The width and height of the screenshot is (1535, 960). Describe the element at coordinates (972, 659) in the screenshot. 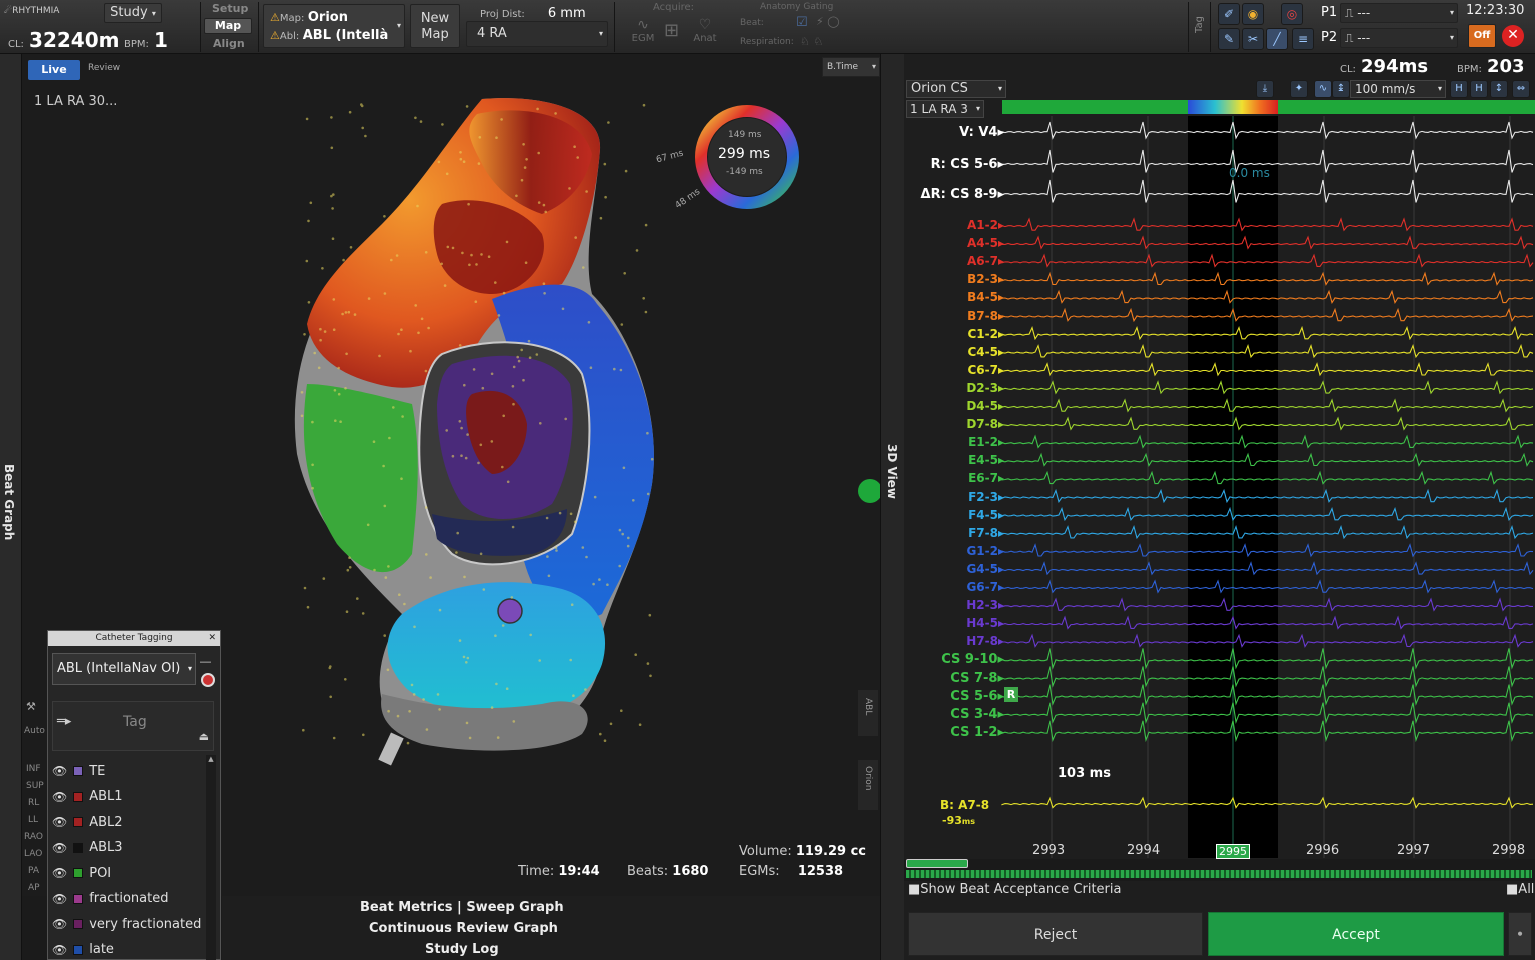

I see `channel-label: CS 9-10▸` at that location.